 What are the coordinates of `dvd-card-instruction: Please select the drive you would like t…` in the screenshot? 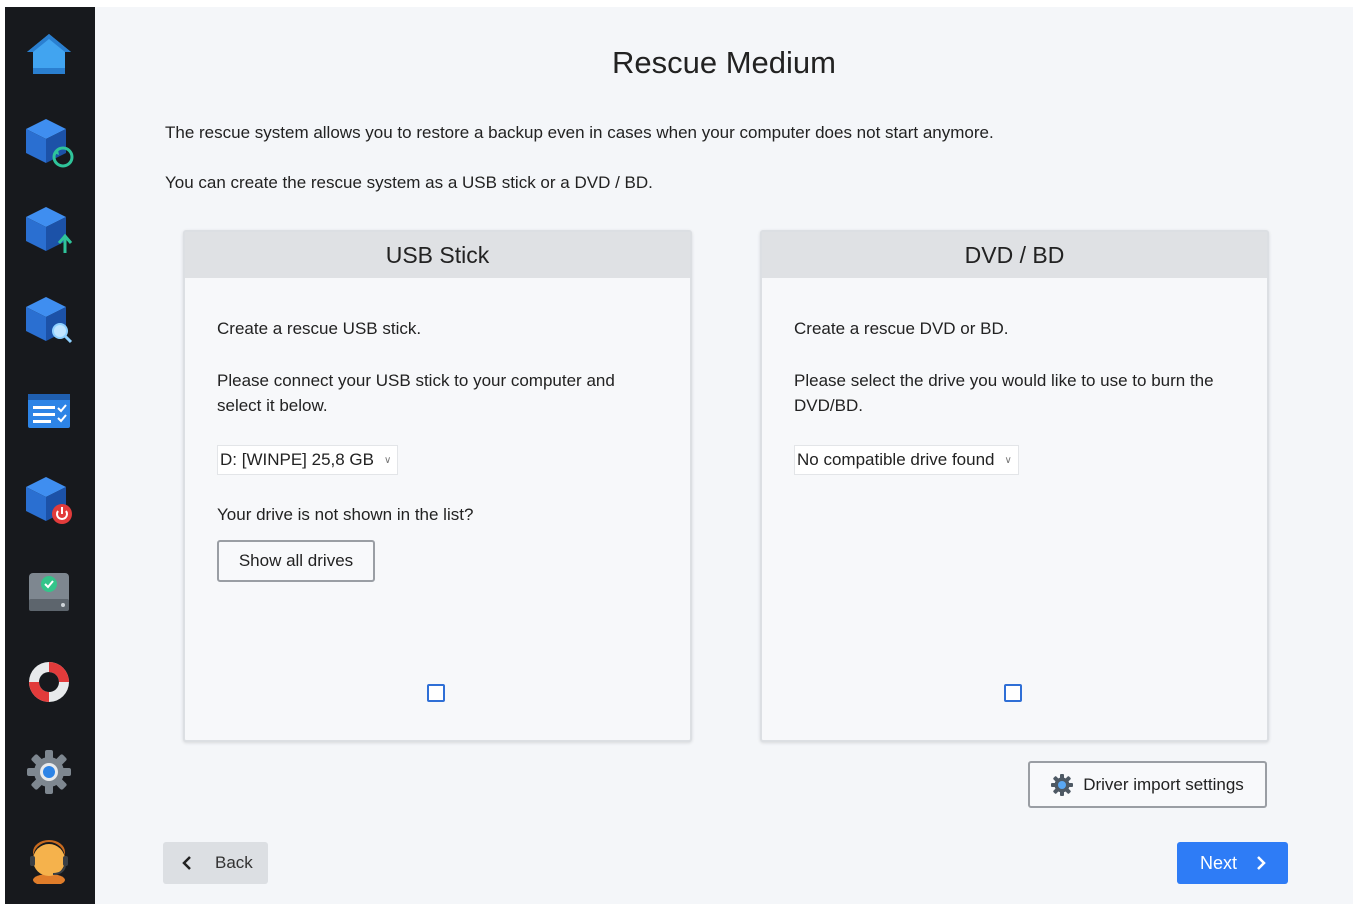 It's located at (1004, 393).